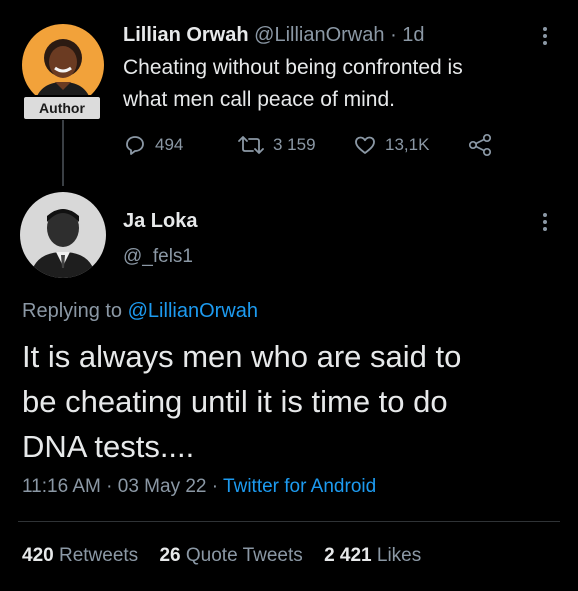 The image size is (578, 591). I want to click on reply-author-avatar, so click(63, 235).